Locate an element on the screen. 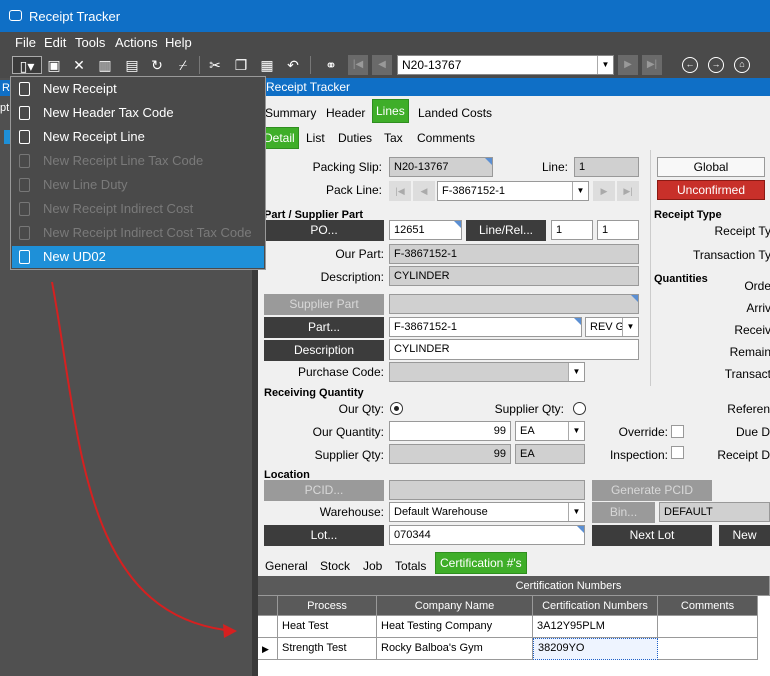 Image resolution: width=770 pixels, height=676 pixels. menu-edit: Edit is located at coordinates (55, 42).